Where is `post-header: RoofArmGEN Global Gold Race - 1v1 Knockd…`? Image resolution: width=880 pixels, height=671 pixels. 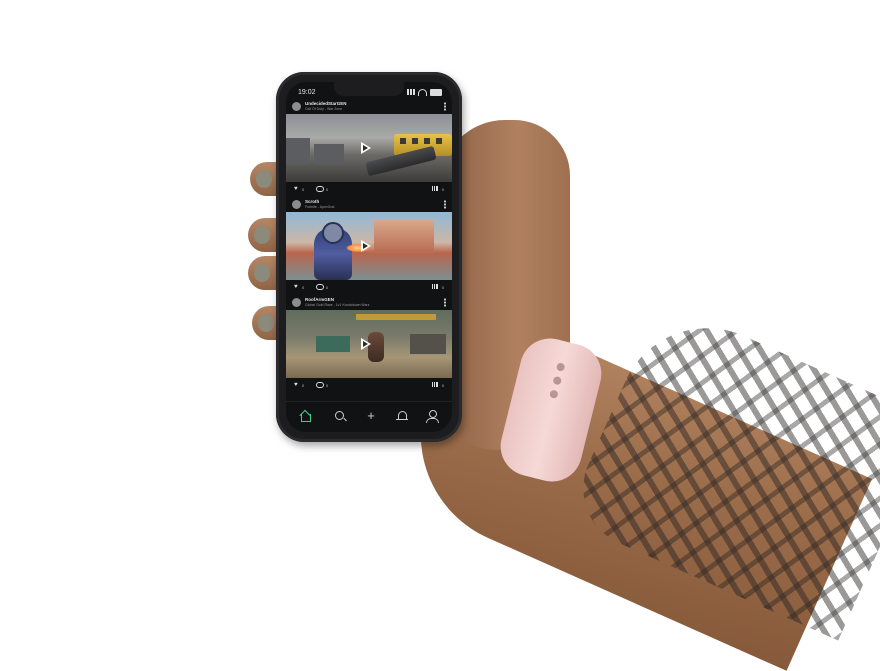 post-header: RoofArmGEN Global Gold Race - 1v1 Knockd… is located at coordinates (369, 303).